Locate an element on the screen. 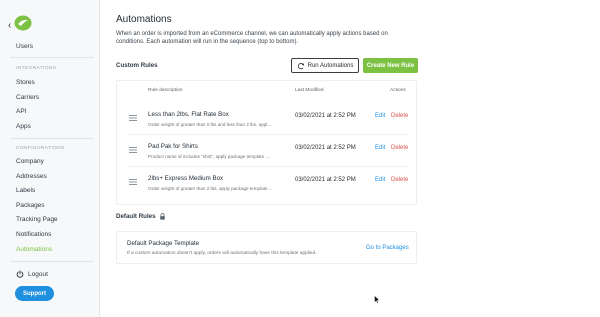 The height and width of the screenshot is (317, 600). power-icon is located at coordinates (20, 274).